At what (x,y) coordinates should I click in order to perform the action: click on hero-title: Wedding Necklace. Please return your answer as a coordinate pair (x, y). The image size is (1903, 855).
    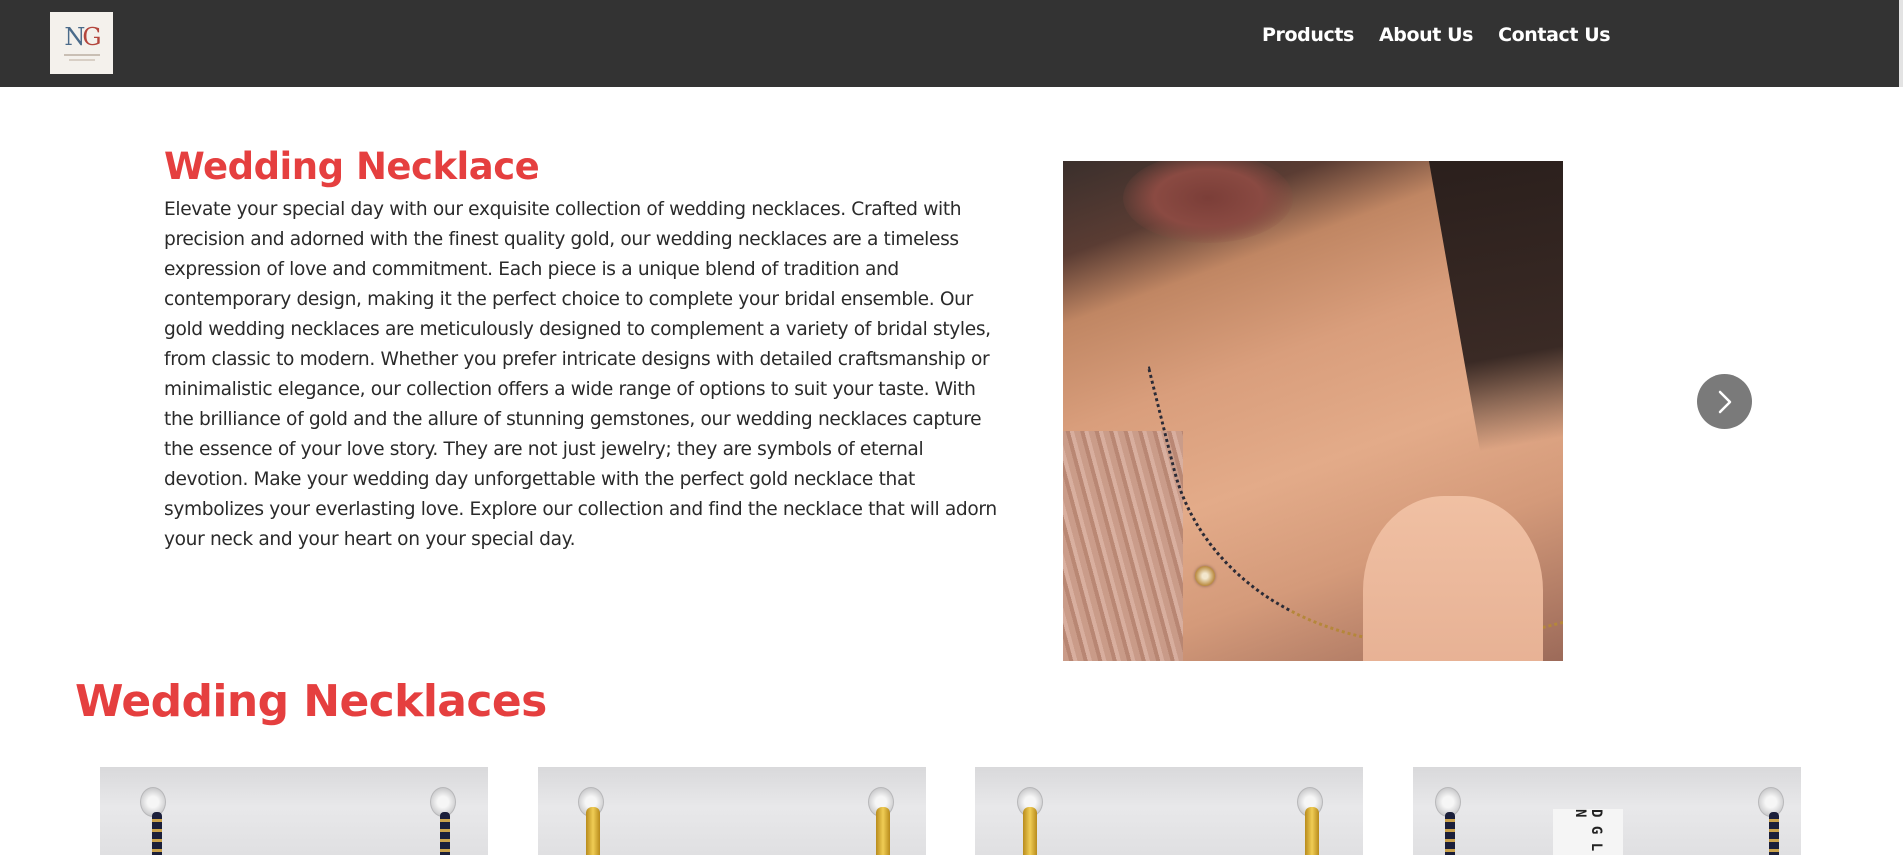
    Looking at the image, I should click on (352, 166).